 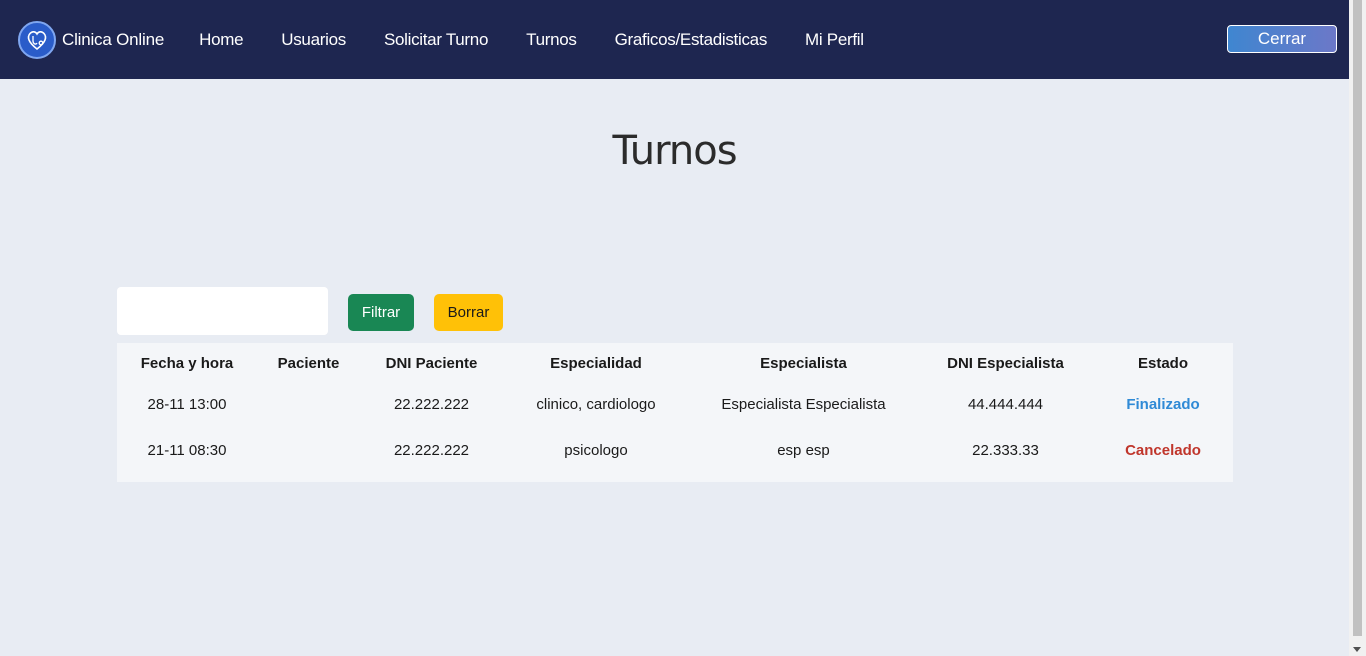 I want to click on cell-especialidad: clinico, cardiologo, so click(x=596, y=404).